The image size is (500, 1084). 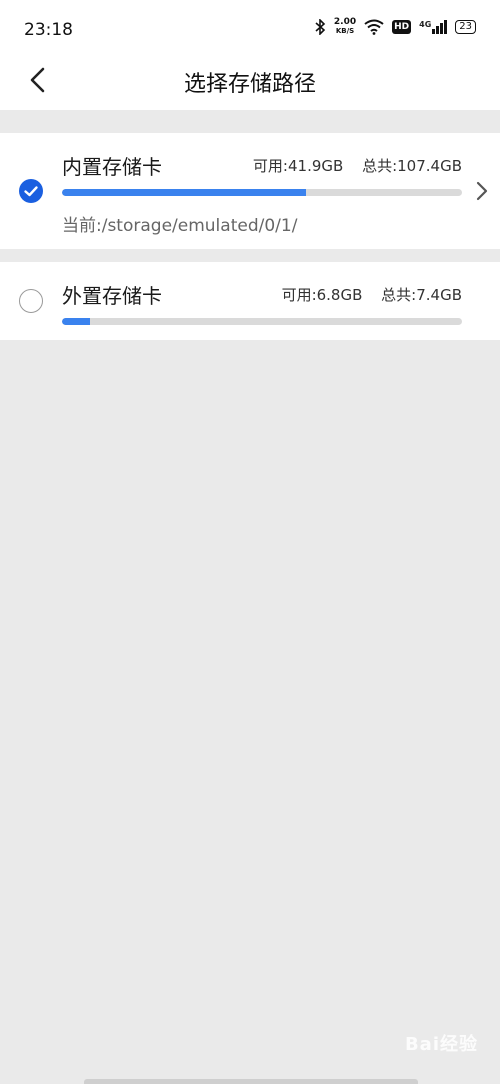 What do you see at coordinates (251, 1081) in the screenshot?
I see `gesture-bar` at bounding box center [251, 1081].